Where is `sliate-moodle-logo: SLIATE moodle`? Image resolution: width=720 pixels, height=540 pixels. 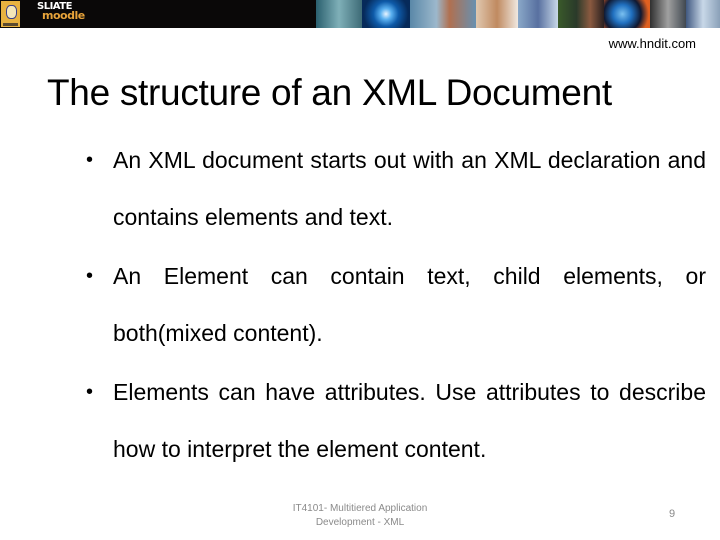
sliate-moodle-logo: SLIATE moodle is located at coordinates (61, 11).